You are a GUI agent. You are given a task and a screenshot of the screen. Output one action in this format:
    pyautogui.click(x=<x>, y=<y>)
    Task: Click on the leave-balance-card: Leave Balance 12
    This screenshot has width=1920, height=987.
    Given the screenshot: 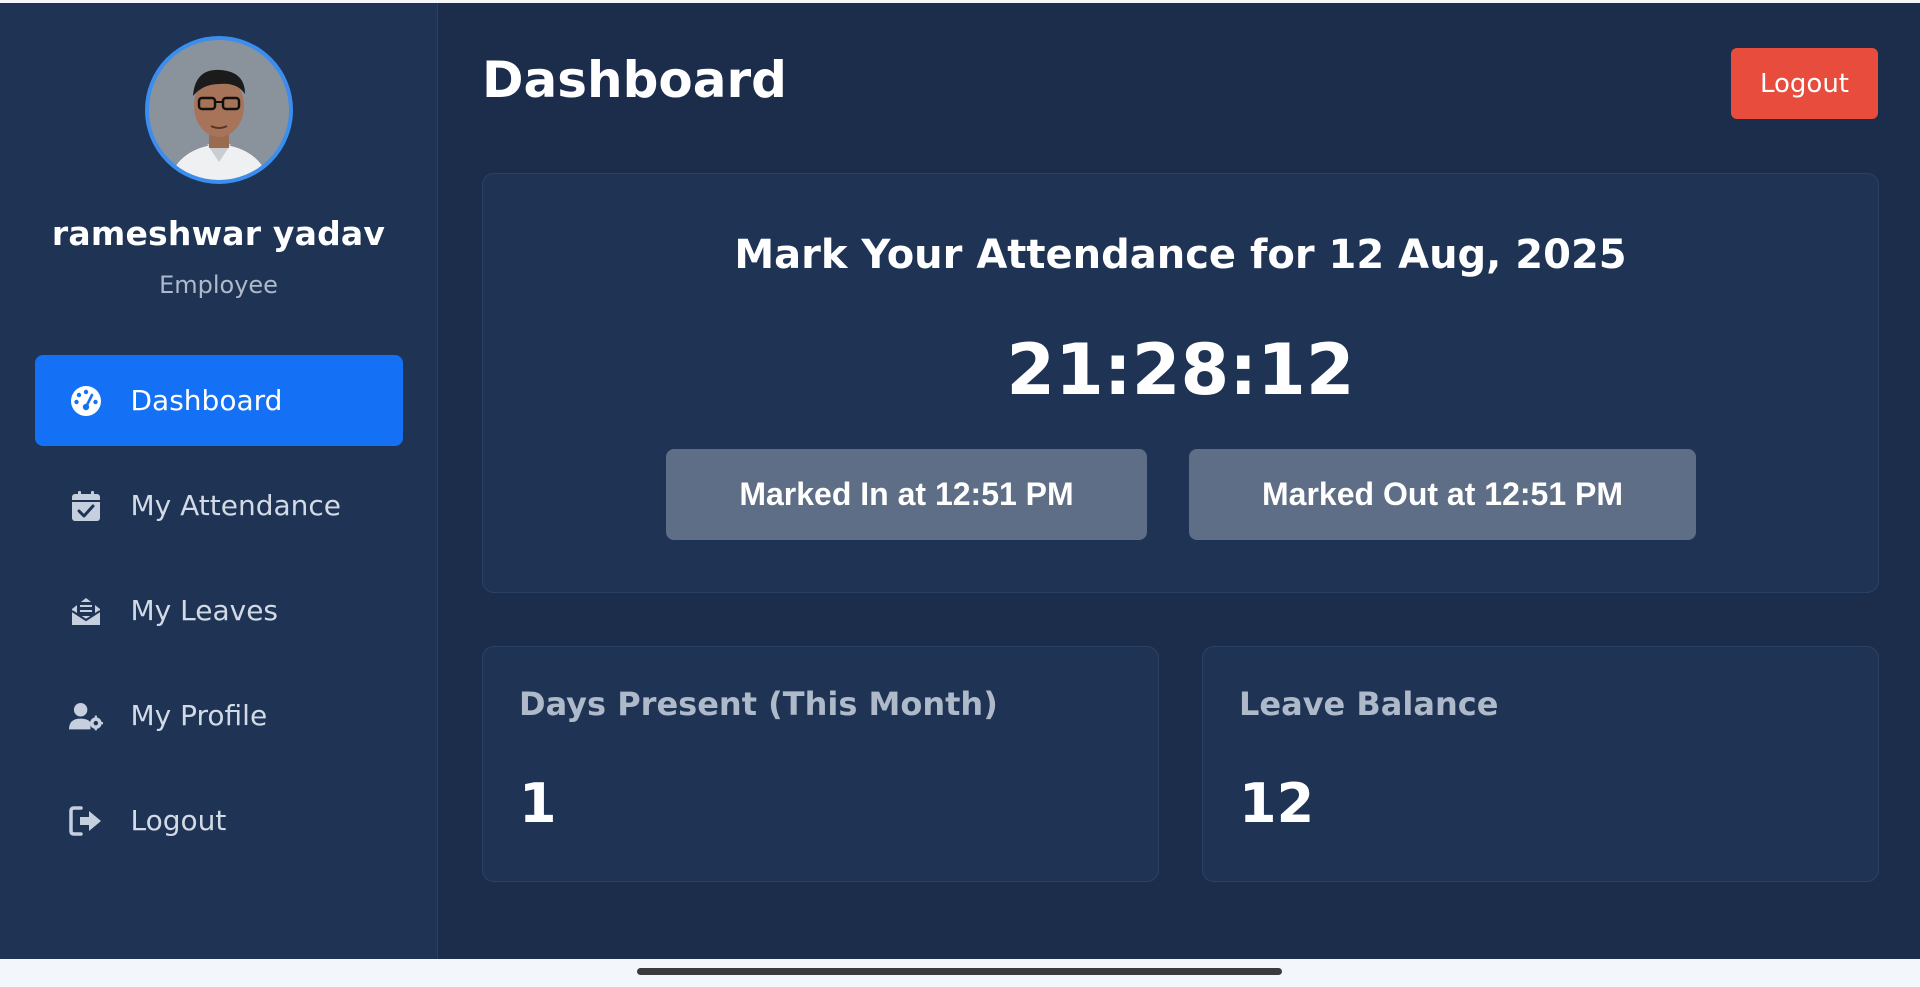 What is the action you would take?
    pyautogui.click(x=1540, y=764)
    